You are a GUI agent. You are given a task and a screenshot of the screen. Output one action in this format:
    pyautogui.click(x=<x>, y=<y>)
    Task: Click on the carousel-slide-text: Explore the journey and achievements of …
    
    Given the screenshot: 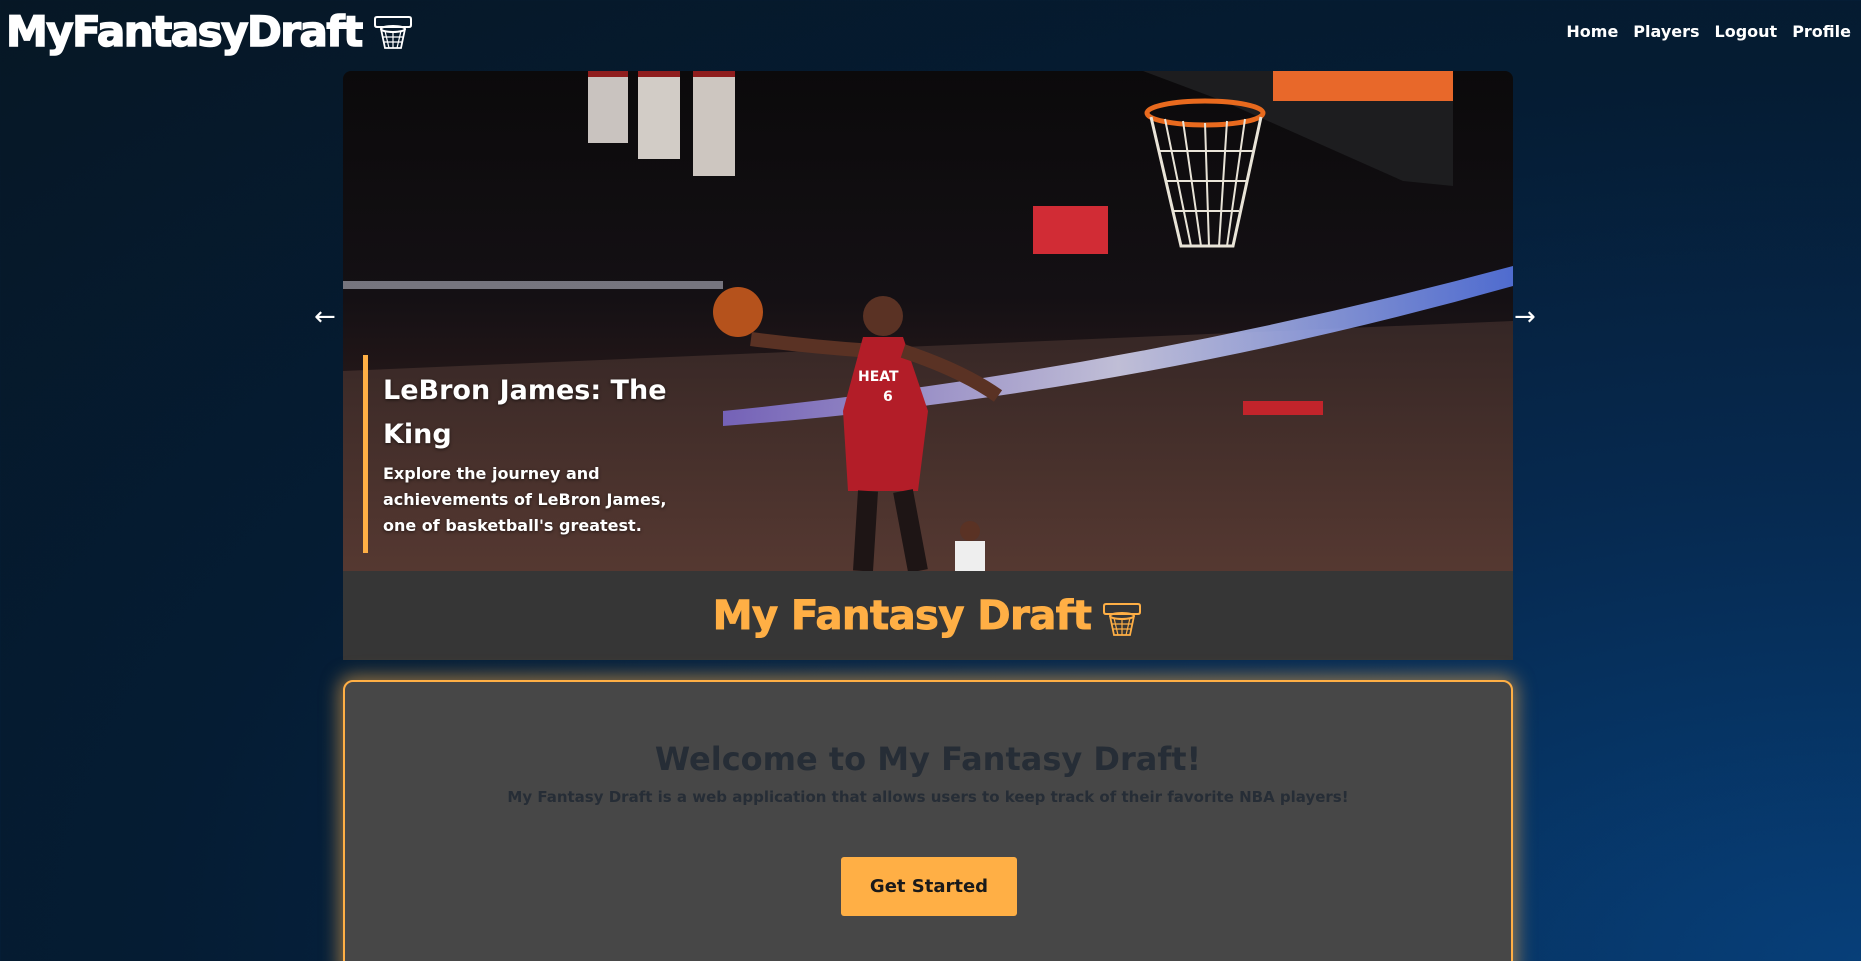 What is the action you would take?
    pyautogui.click(x=525, y=499)
    